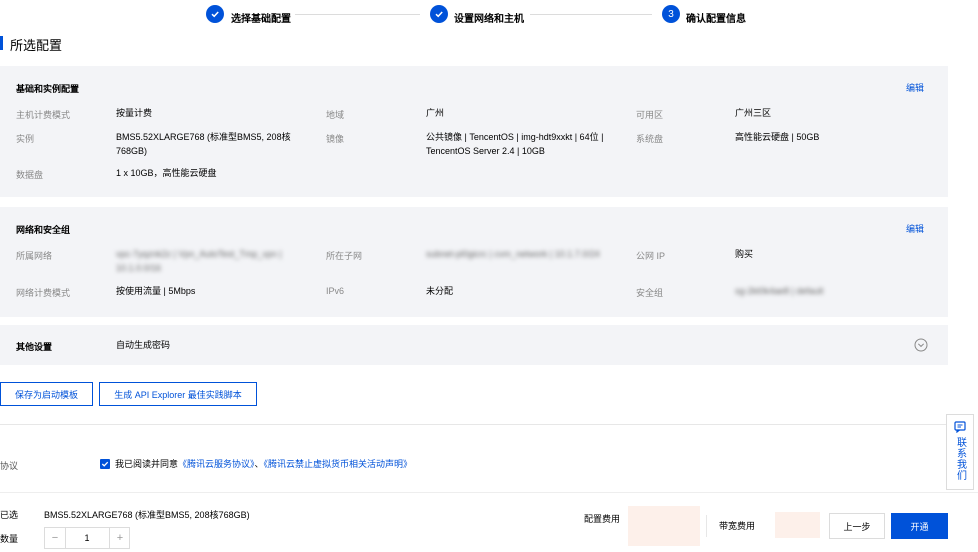 This screenshot has height=552, width=978. I want to click on fee-divider, so click(706, 526).